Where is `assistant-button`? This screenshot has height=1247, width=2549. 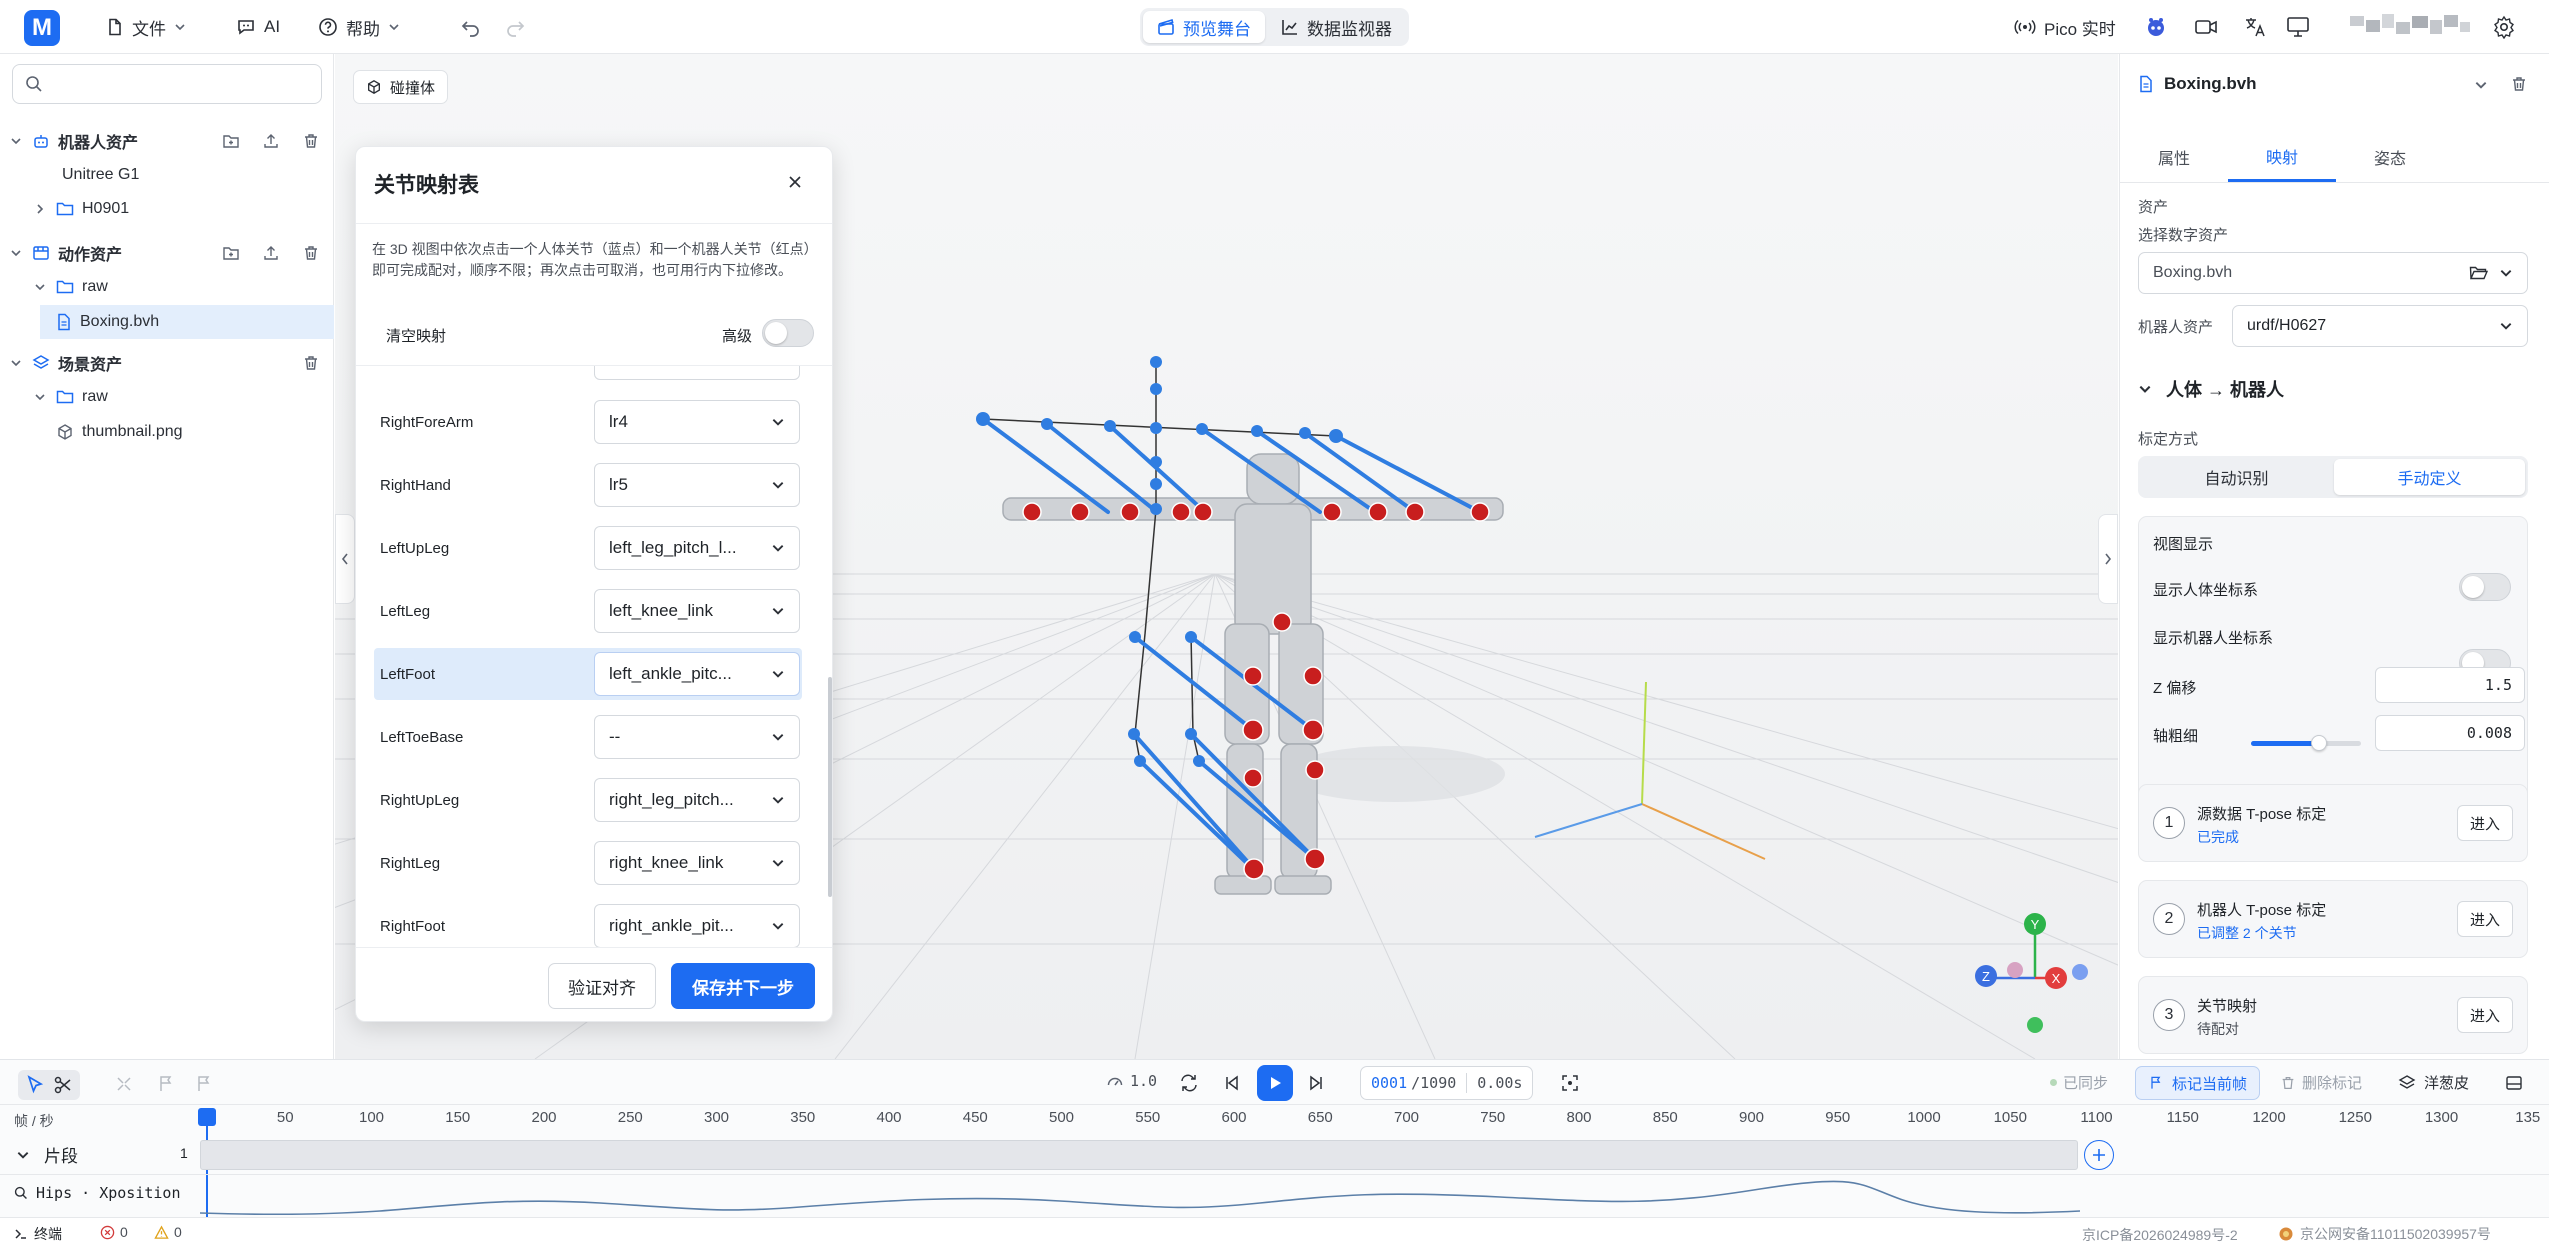
assistant-button is located at coordinates (2156, 27).